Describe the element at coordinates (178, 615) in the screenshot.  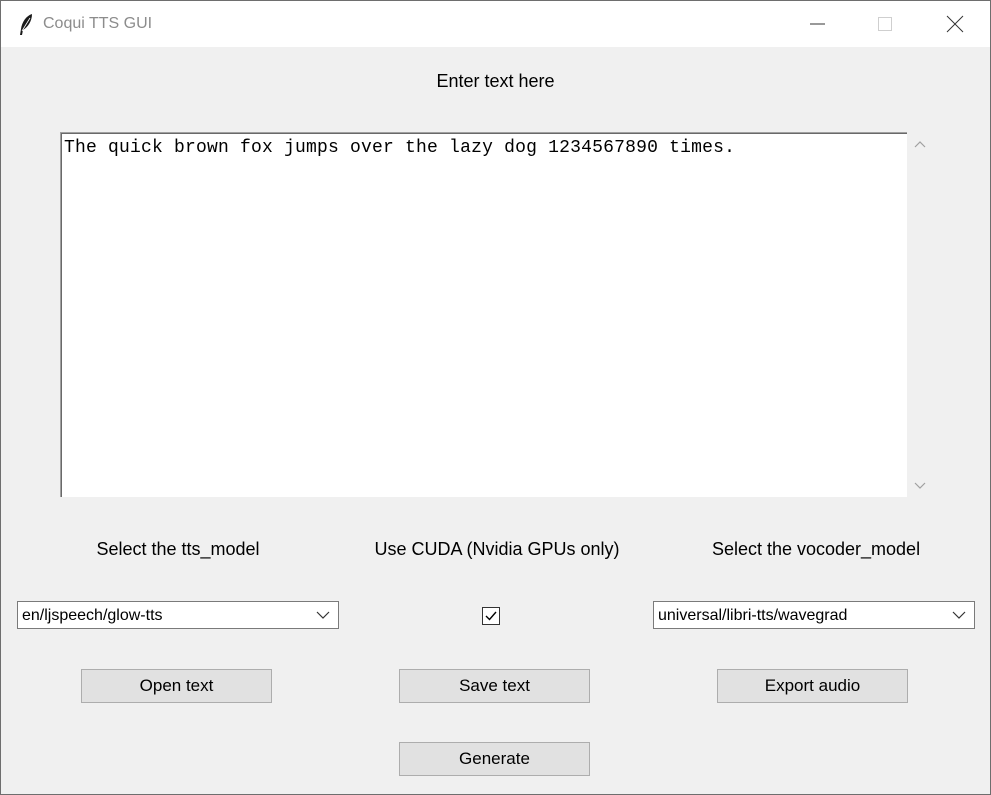
I see `tts-model-dropdown: en/ljspeech/glow-tts` at that location.